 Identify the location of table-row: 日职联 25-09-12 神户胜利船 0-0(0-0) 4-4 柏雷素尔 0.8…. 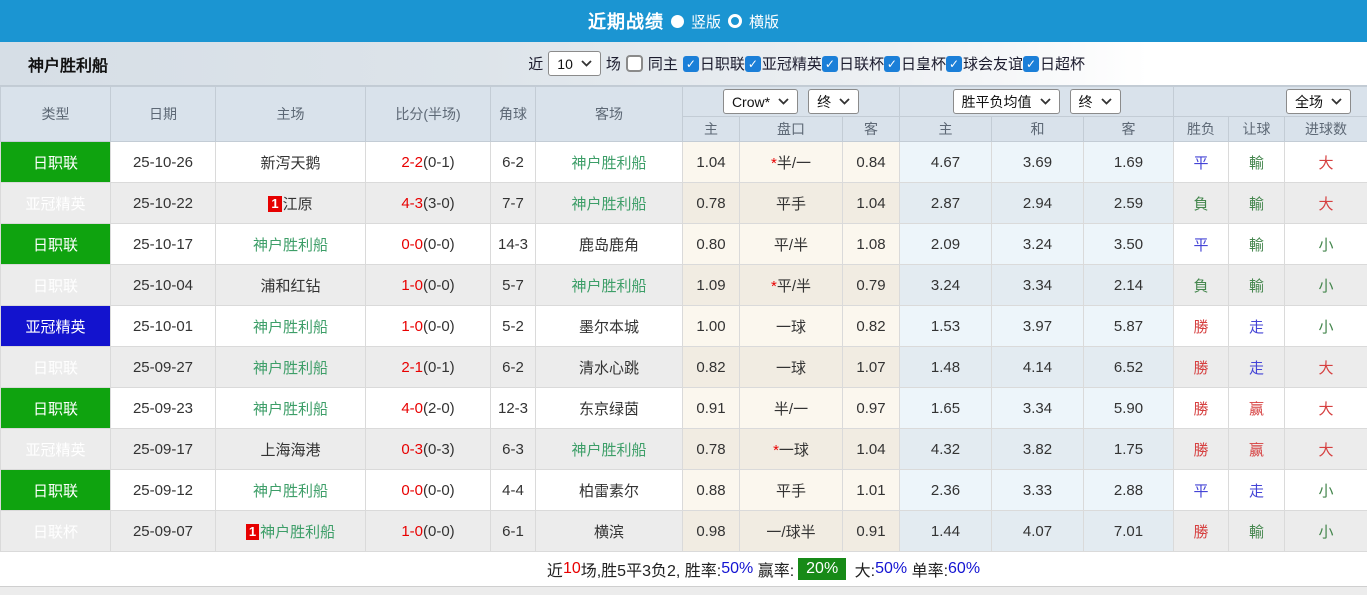
(683, 490).